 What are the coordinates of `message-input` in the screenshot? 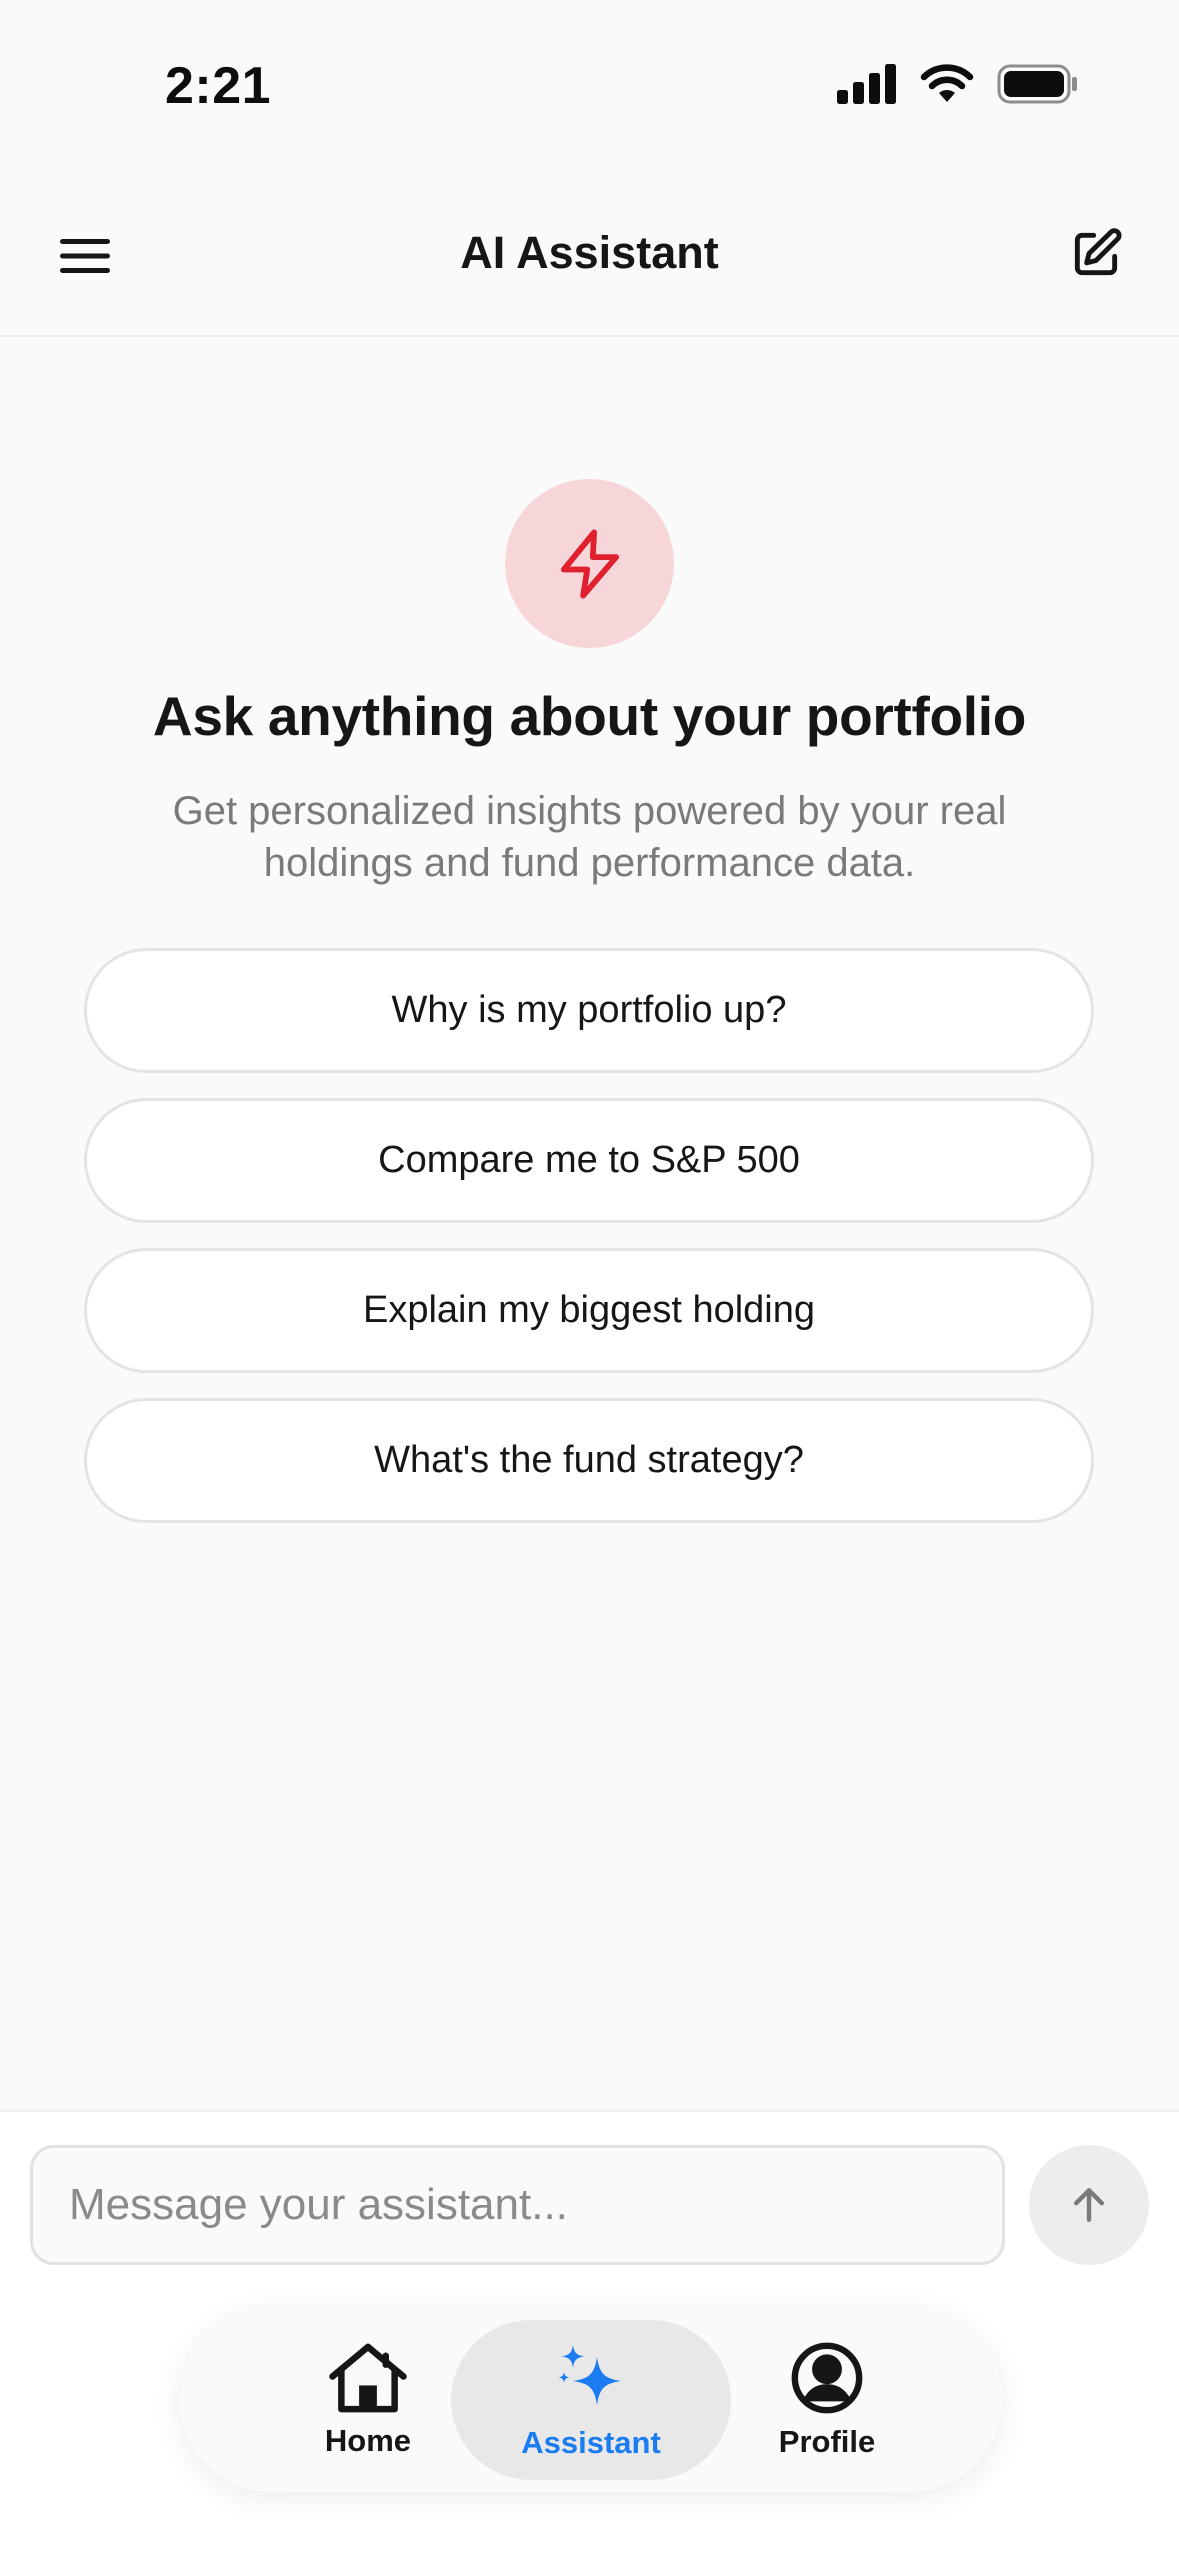 It's located at (517, 2205).